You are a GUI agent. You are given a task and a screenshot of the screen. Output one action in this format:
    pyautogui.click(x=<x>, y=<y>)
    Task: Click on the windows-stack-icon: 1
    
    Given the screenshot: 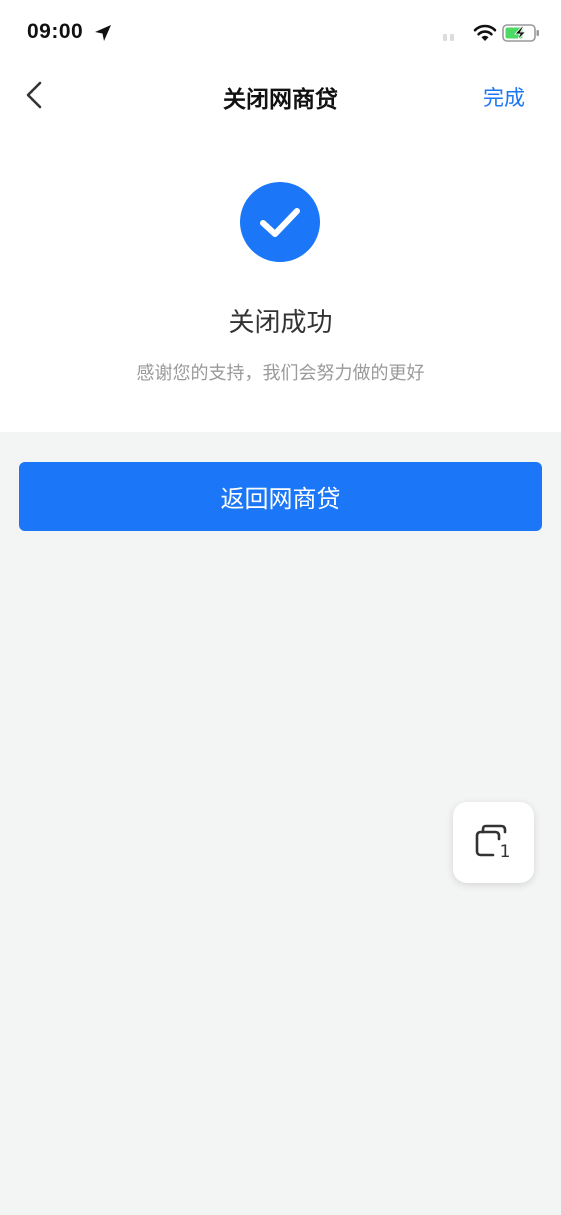 What is the action you would take?
    pyautogui.click(x=493, y=843)
    